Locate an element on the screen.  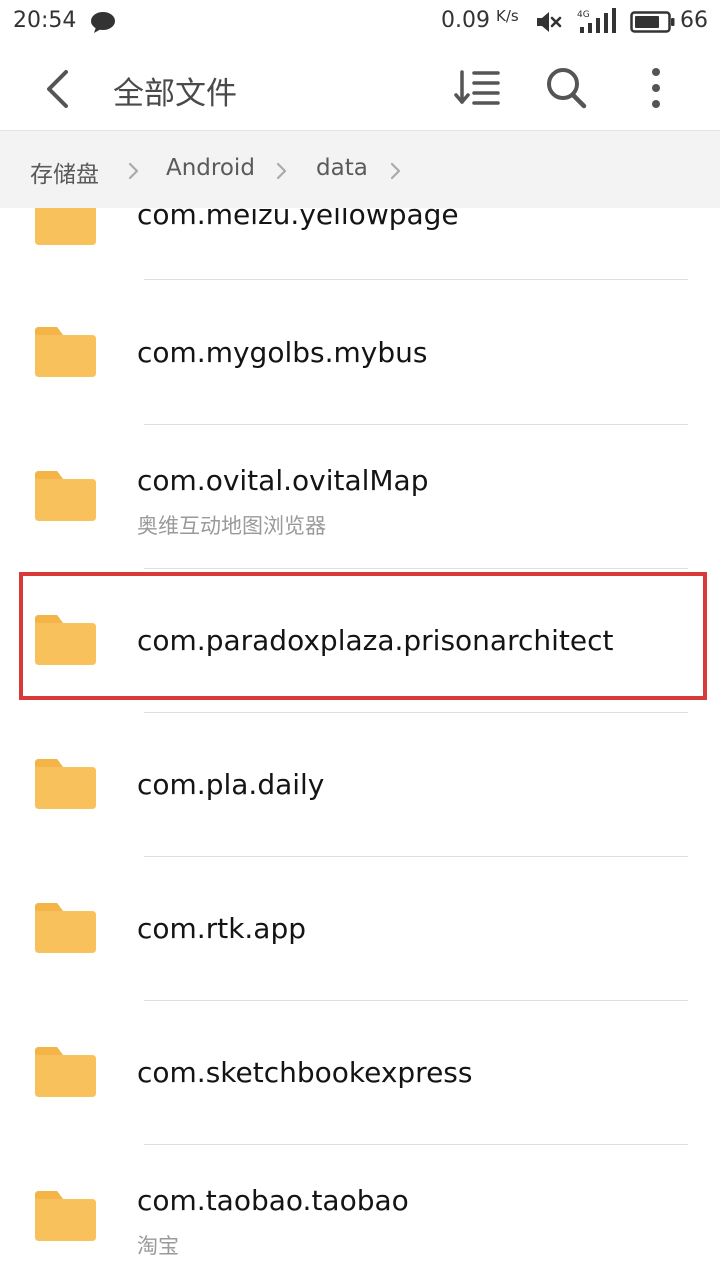
net-speed-unit: K/s is located at coordinates (507, 16).